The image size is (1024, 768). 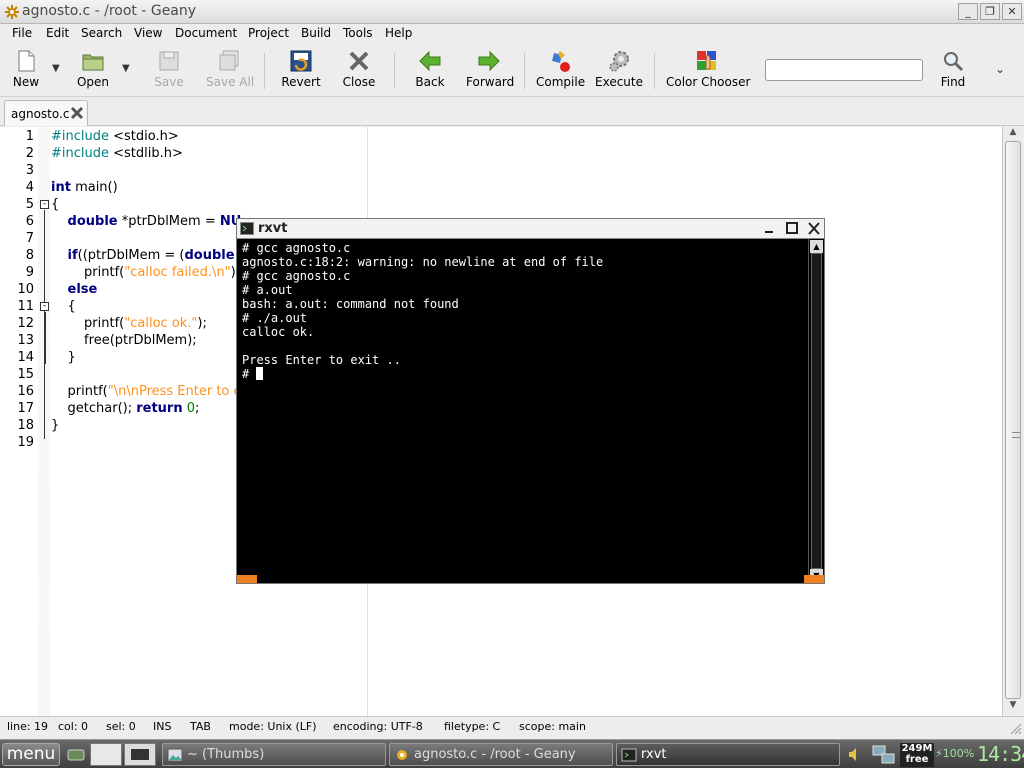 What do you see at coordinates (143, 255) in the screenshot?
I see `code-line: if((ptrDblMem = (double` at bounding box center [143, 255].